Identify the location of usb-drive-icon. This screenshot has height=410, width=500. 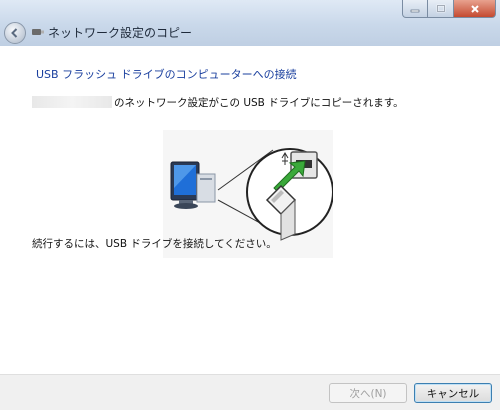
(38, 32).